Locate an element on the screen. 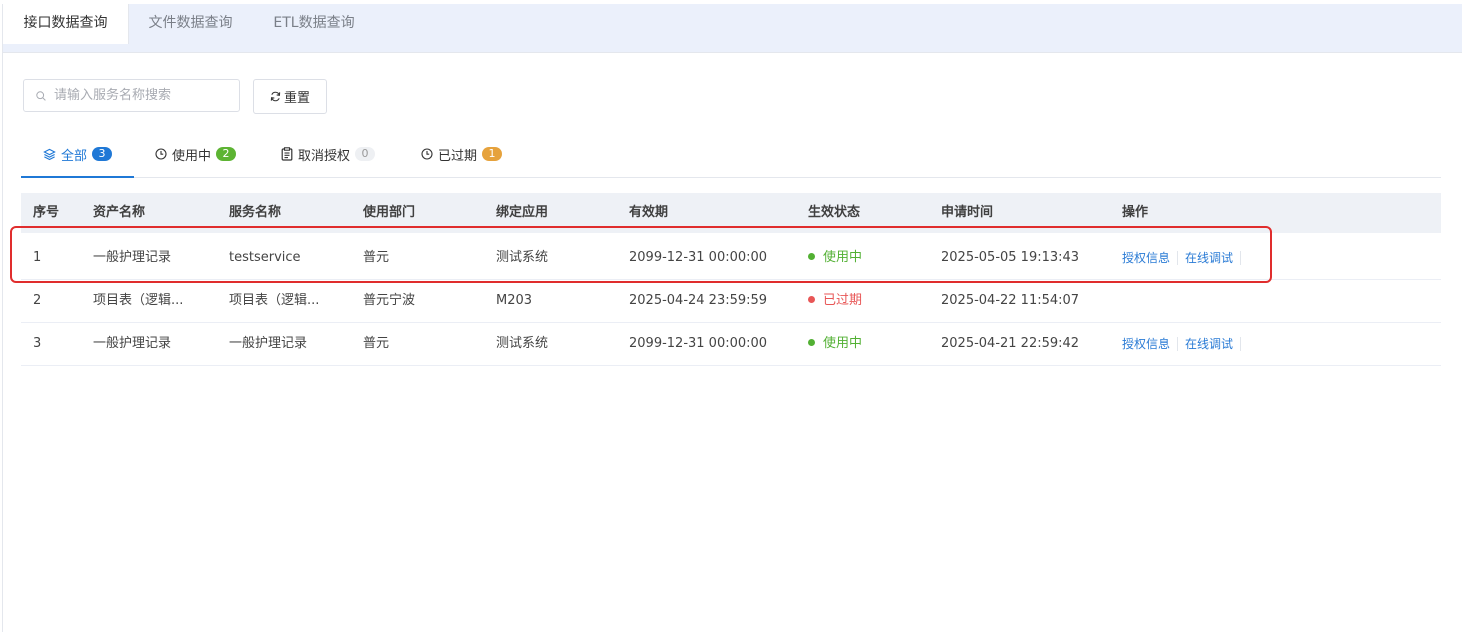 The height and width of the screenshot is (632, 1462). cell-service-name: 一般护理记录 is located at coordinates (268, 343).